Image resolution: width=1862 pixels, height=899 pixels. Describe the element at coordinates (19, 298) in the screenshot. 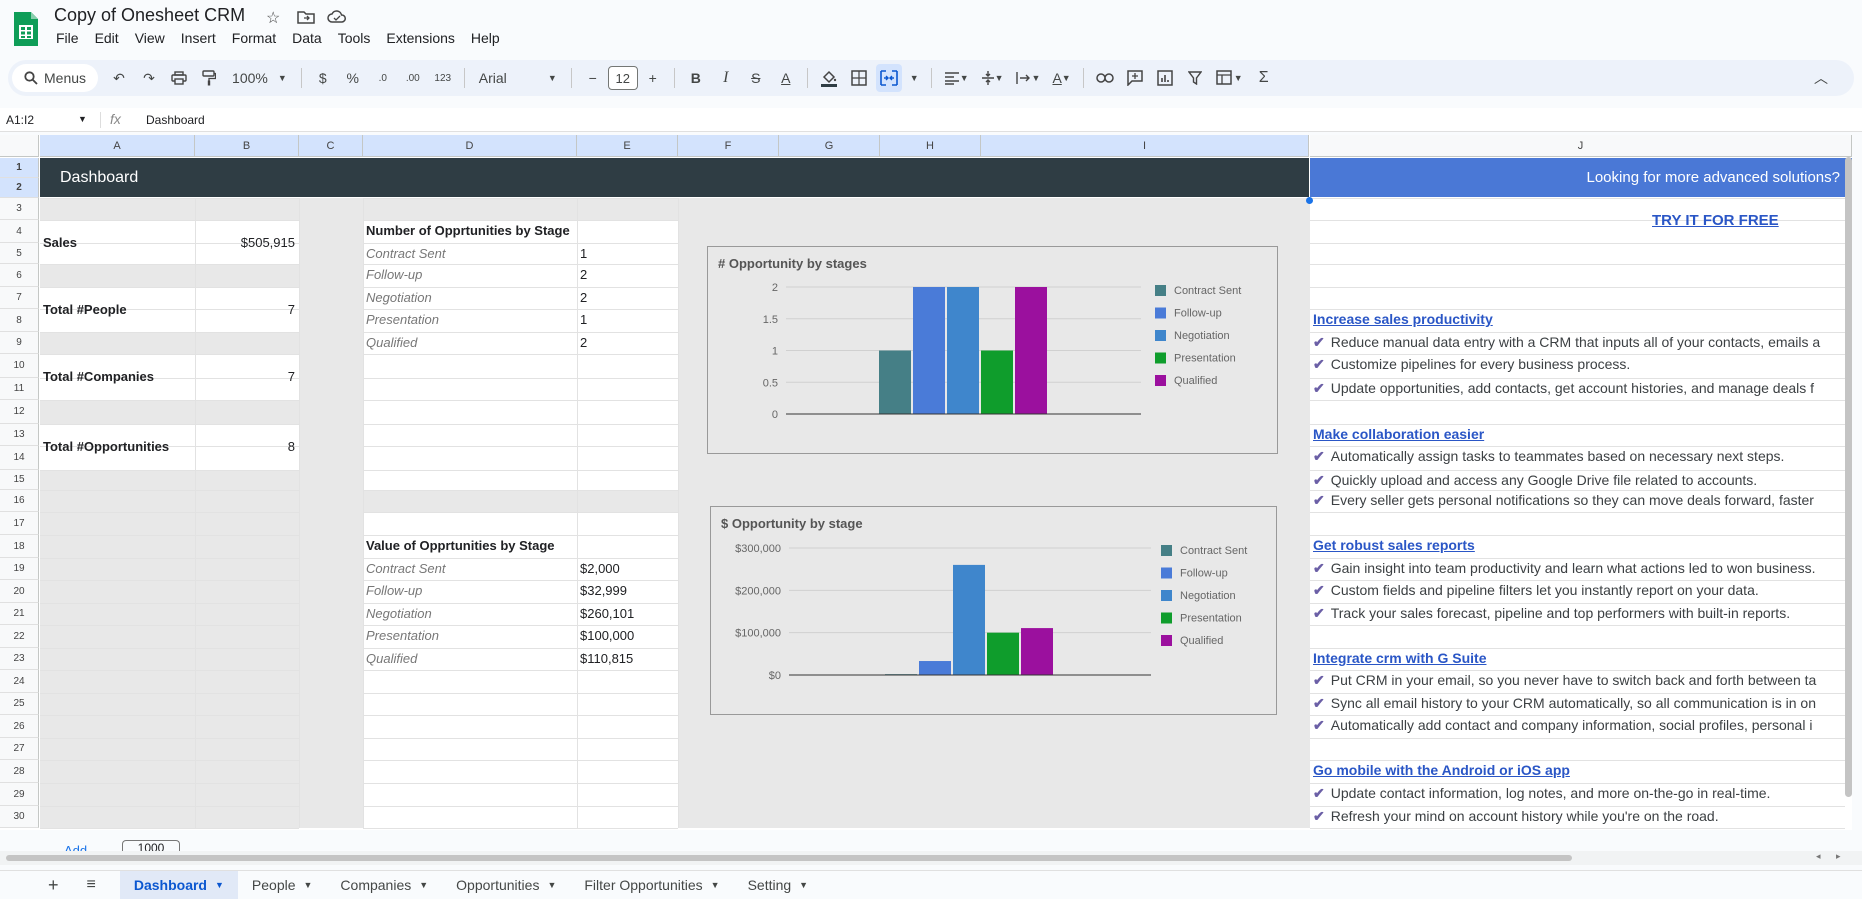

I see `row-header-7: 7` at that location.